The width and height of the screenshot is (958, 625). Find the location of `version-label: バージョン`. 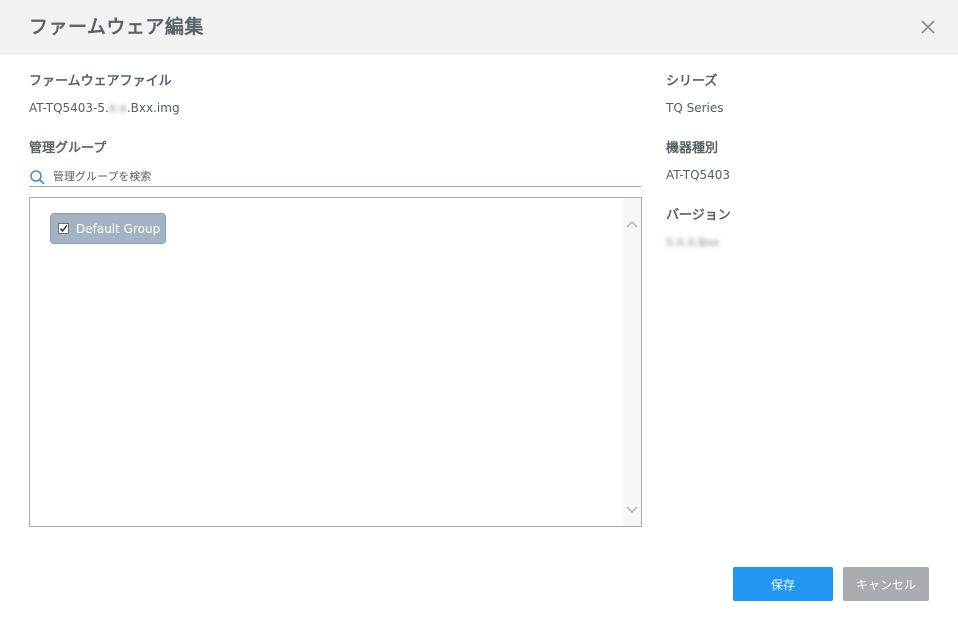

version-label: バージョン is located at coordinates (698, 215).